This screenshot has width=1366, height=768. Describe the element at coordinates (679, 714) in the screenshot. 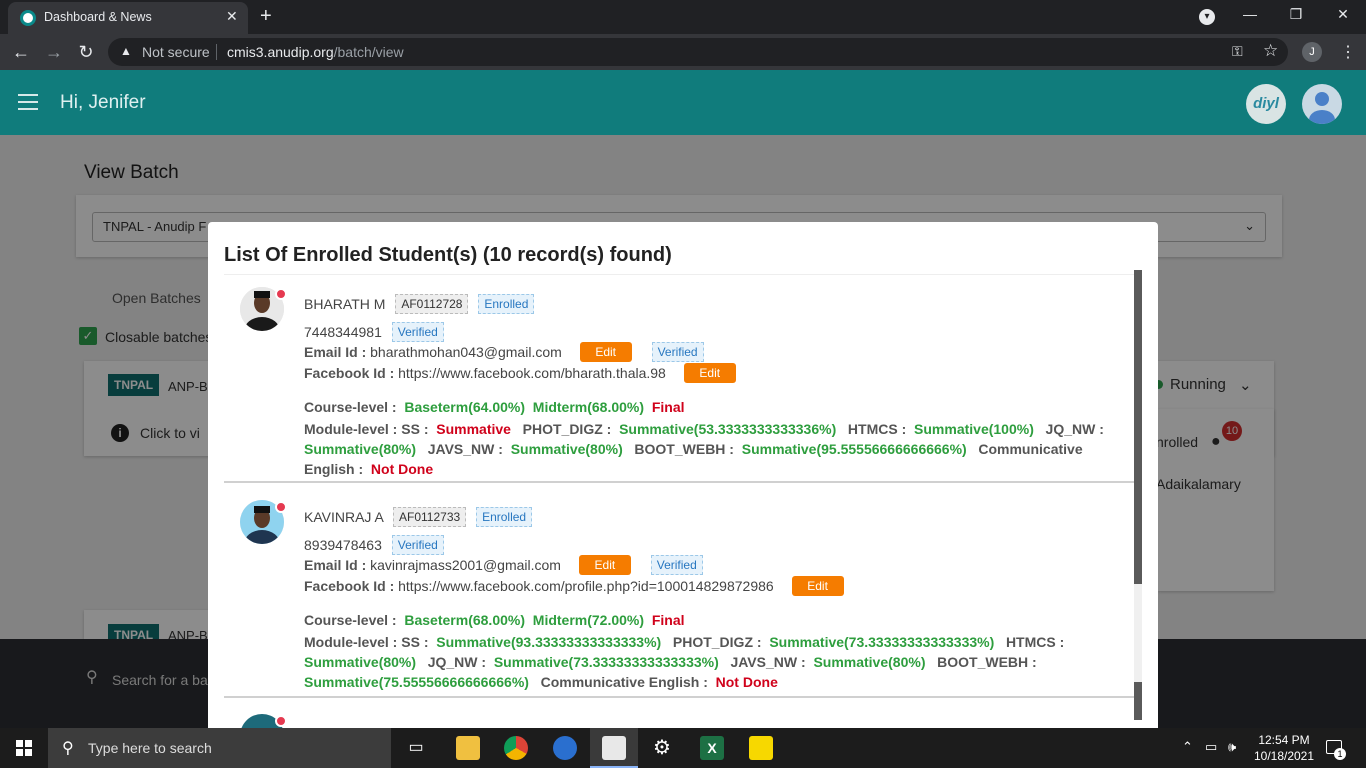

I see `student-card` at that location.